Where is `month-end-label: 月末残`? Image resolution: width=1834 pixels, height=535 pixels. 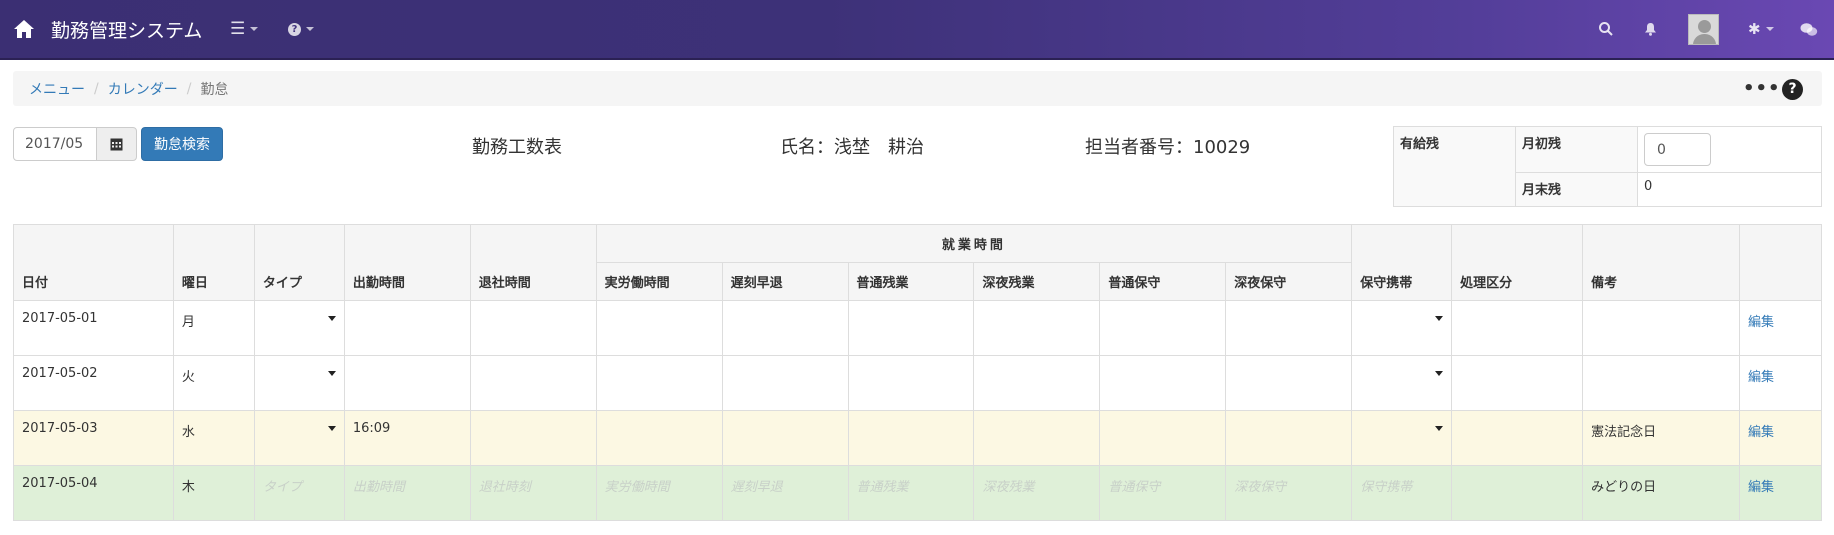
month-end-label: 月末残 is located at coordinates (1576, 189).